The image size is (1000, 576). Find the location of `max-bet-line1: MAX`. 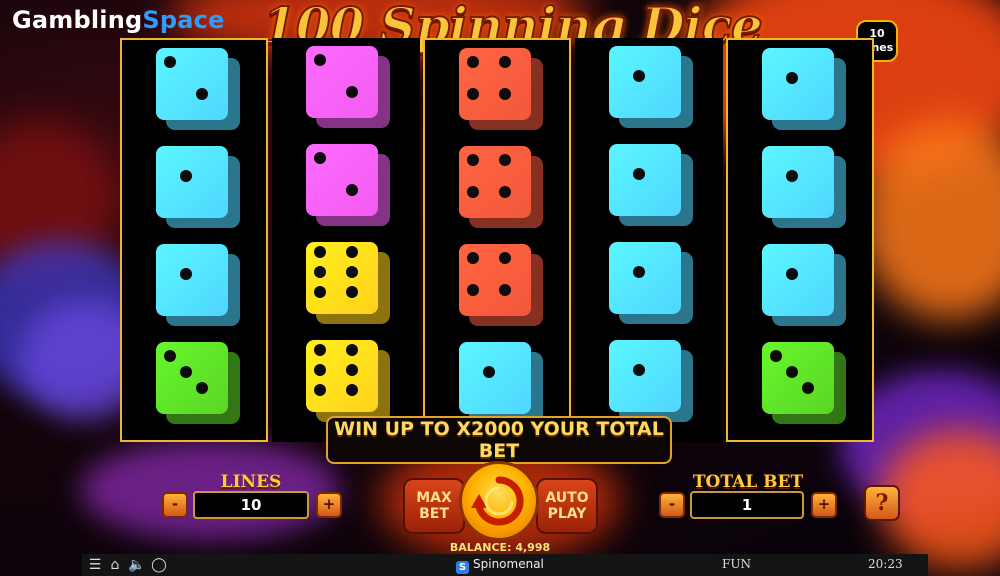

max-bet-line1: MAX is located at coordinates (434, 498).